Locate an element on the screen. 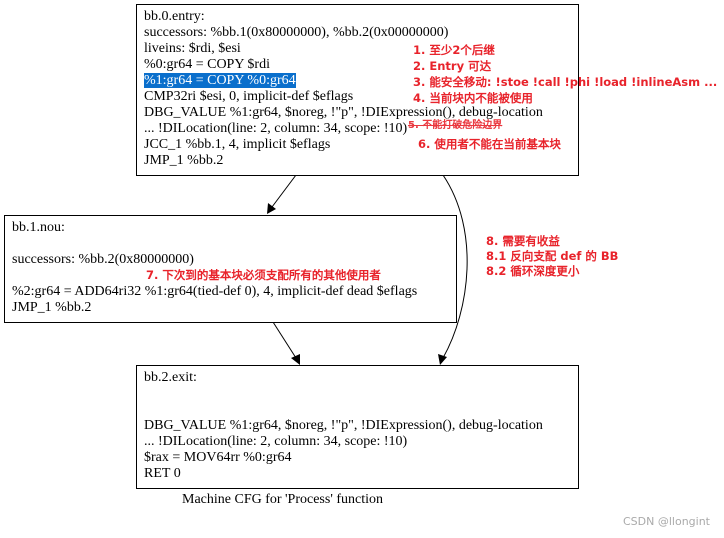 Image resolution: width=724 pixels, height=538 pixels. edge-bb1-bb2-arrow is located at coordinates (295, 359).